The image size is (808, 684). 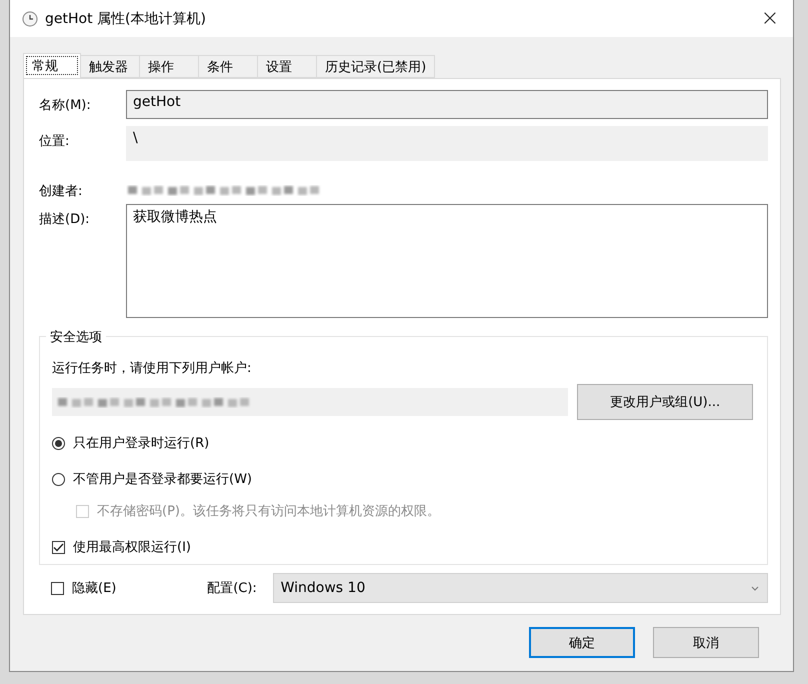 What do you see at coordinates (770, 18) in the screenshot?
I see `close-button: ×` at bounding box center [770, 18].